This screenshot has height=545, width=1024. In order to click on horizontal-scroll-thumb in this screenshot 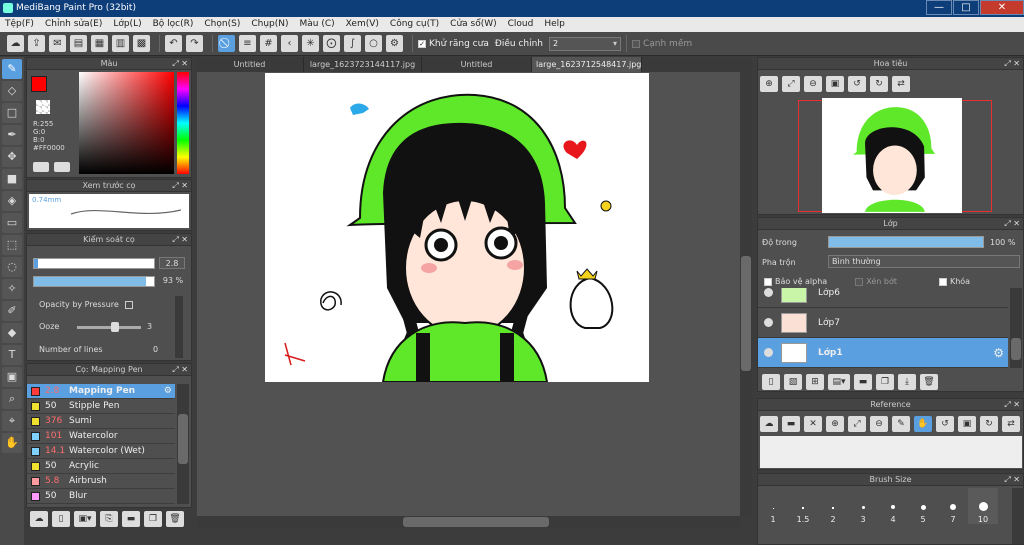, I will do `click(476, 522)`.